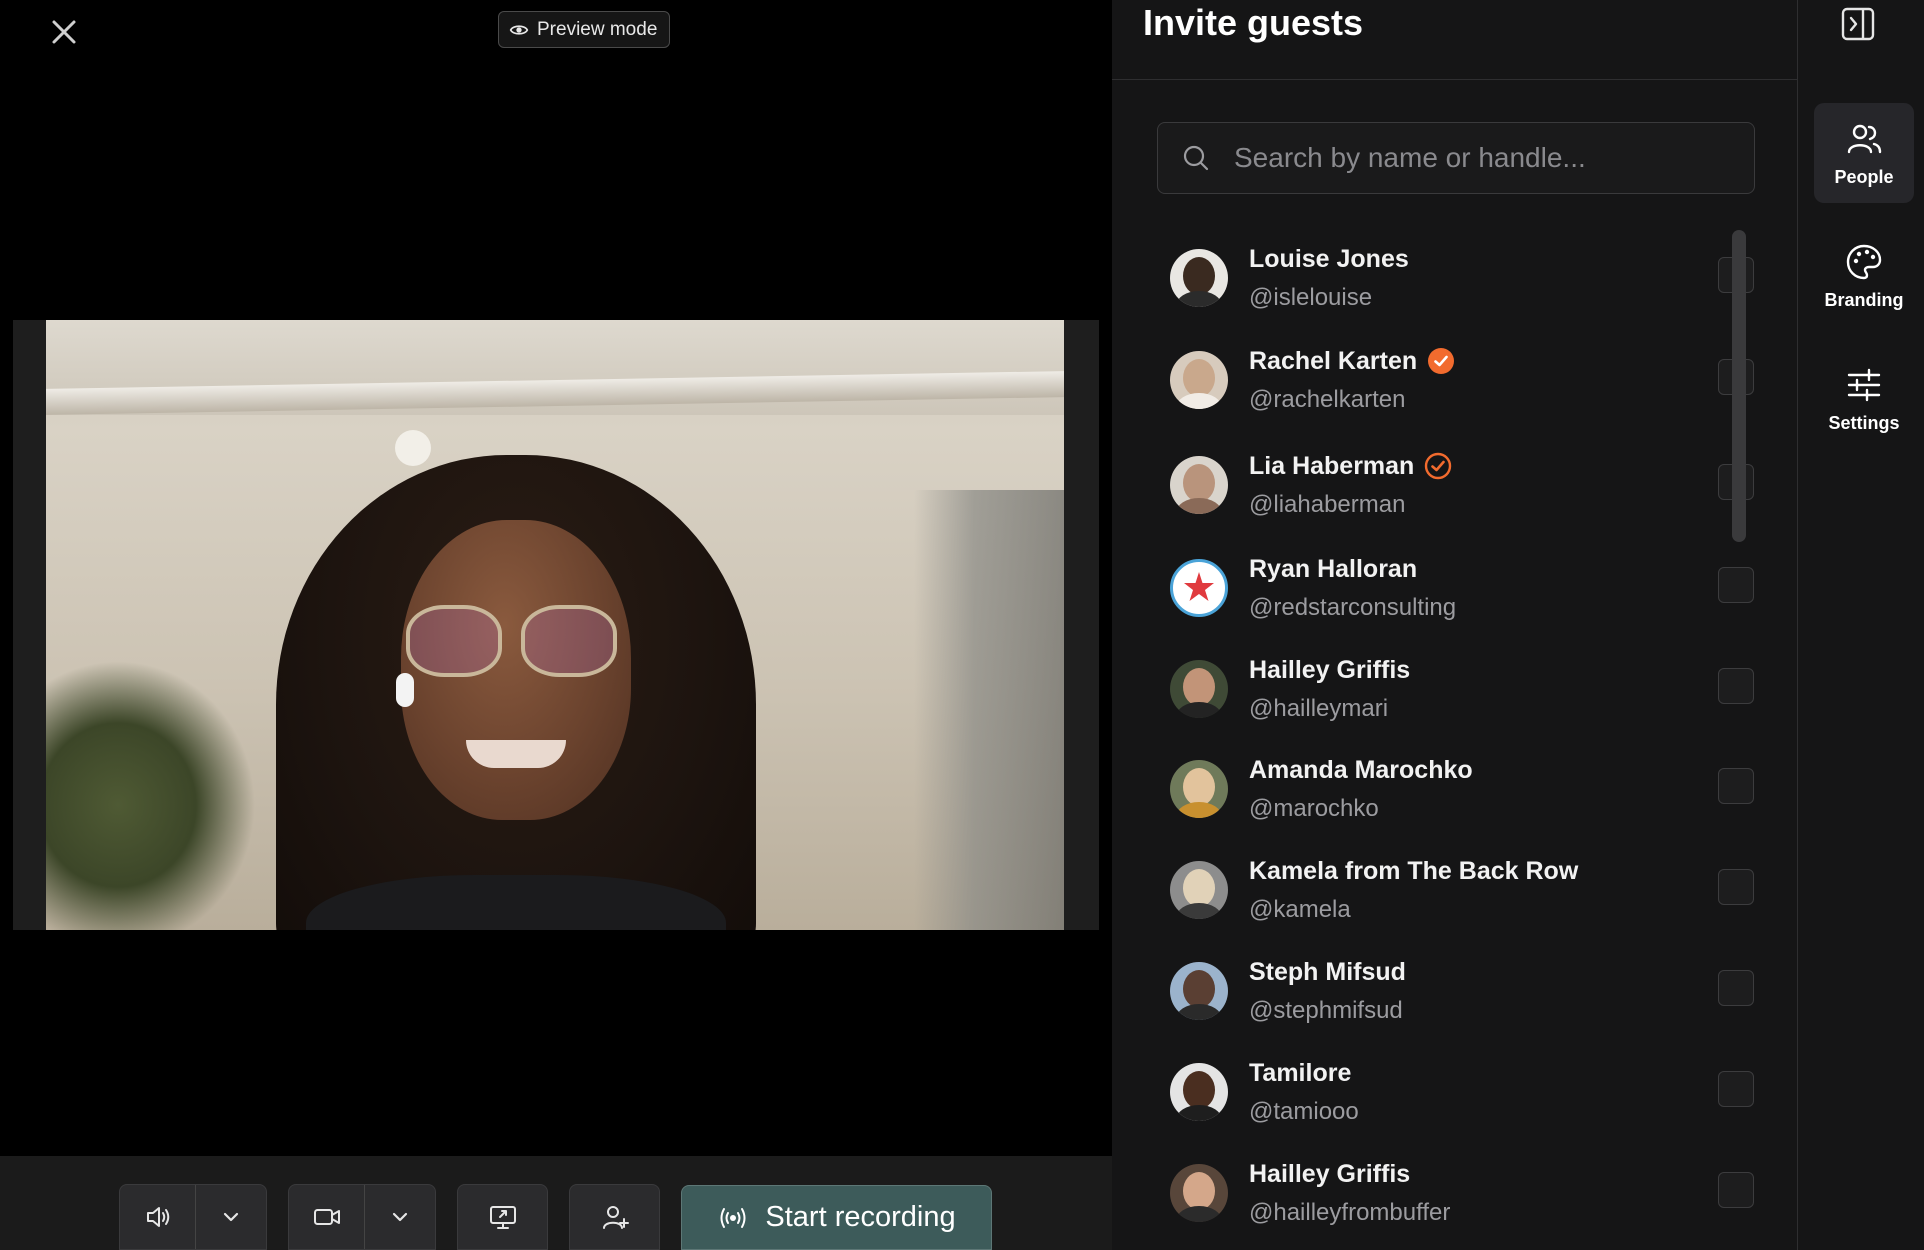 This screenshot has width=1924, height=1250. I want to click on camera-button, so click(326, 1217).